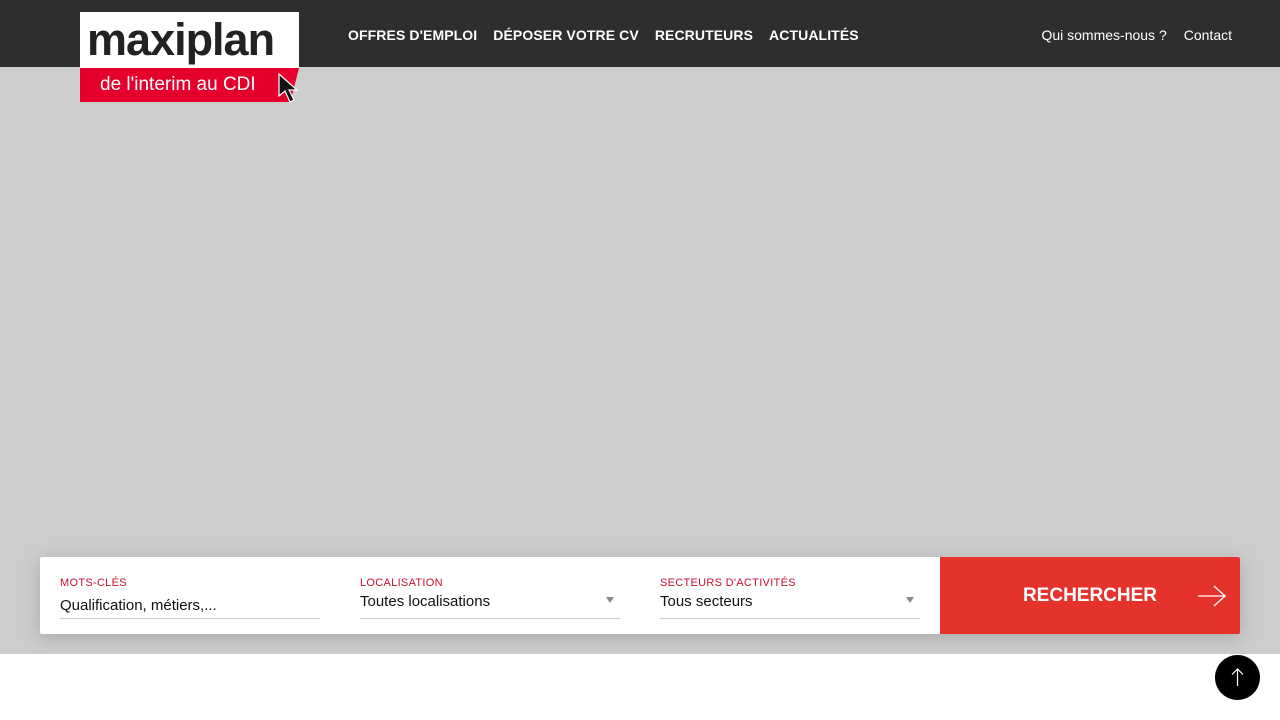  I want to click on logo-wordmark-box: maxiplan, so click(189, 40).